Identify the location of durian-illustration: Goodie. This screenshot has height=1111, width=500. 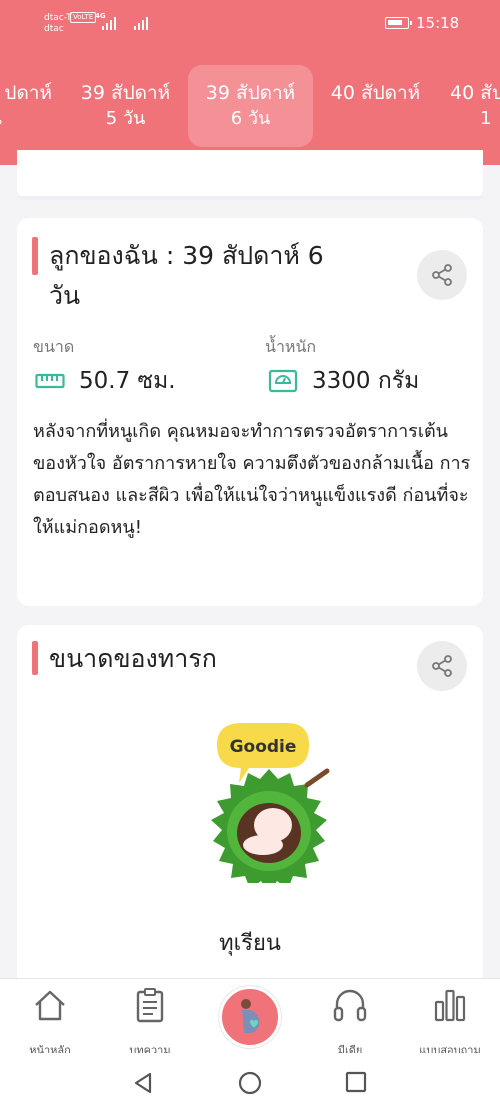
(267, 803).